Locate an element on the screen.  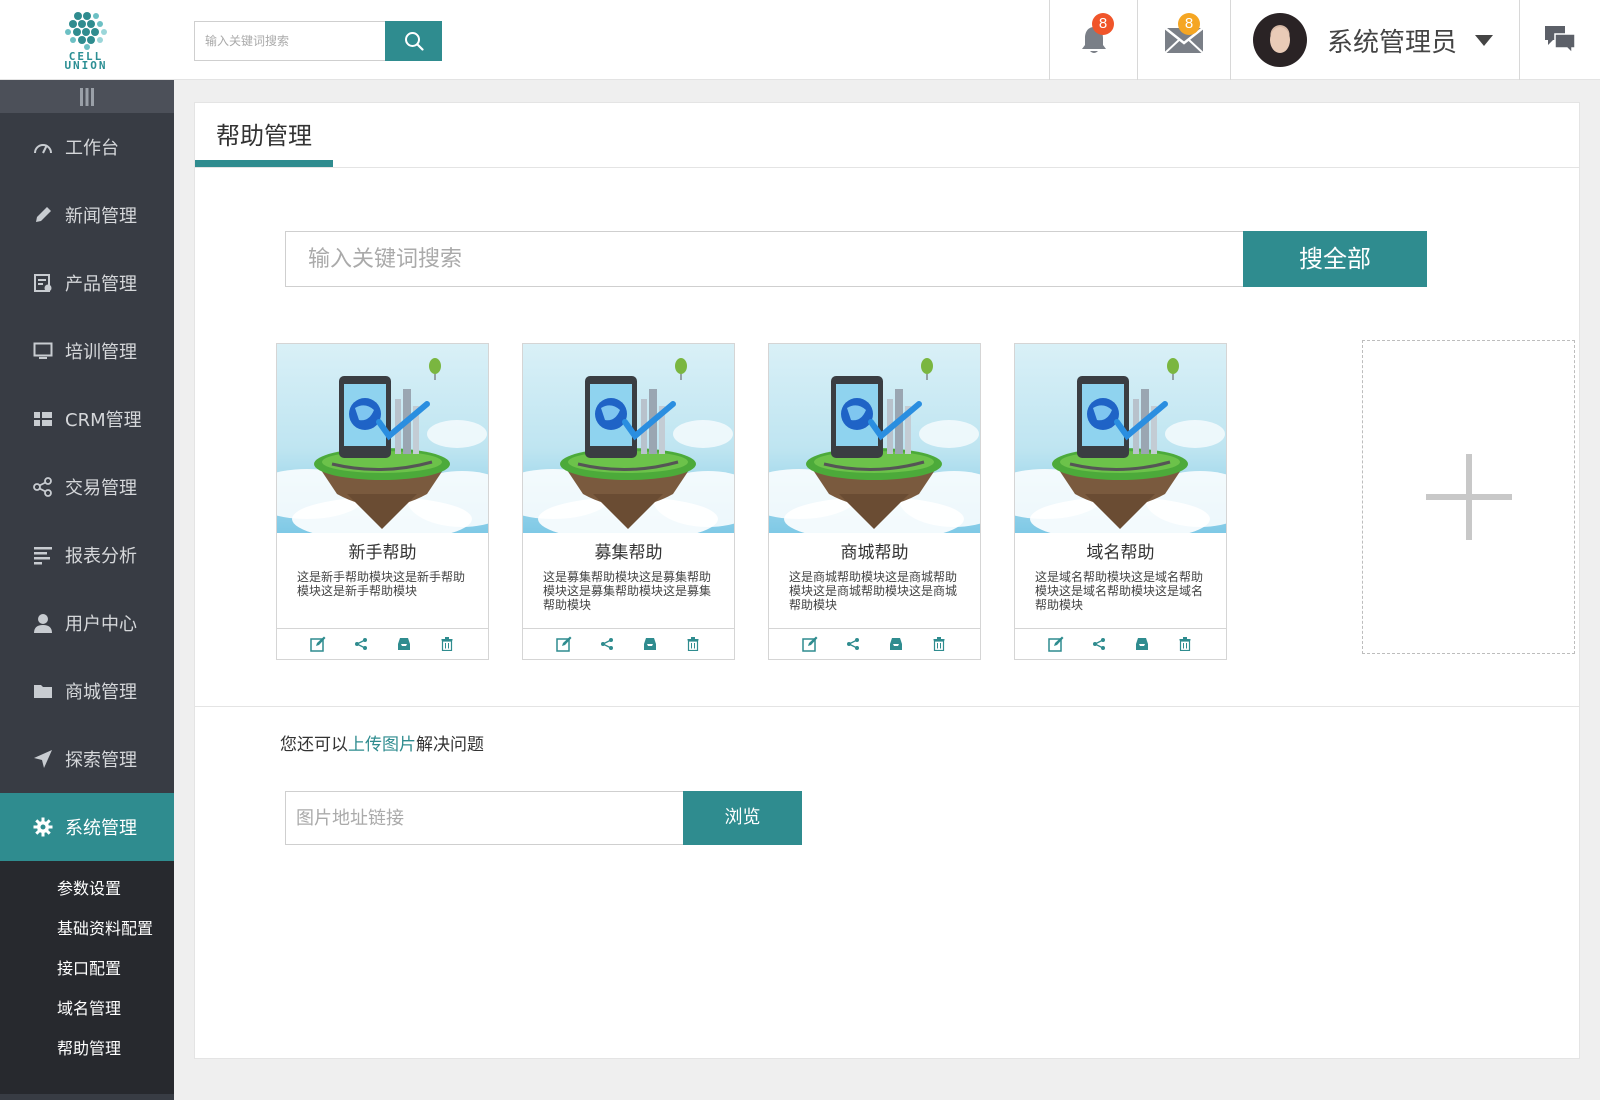
card-title: 商城帮助 is located at coordinates (874, 553).